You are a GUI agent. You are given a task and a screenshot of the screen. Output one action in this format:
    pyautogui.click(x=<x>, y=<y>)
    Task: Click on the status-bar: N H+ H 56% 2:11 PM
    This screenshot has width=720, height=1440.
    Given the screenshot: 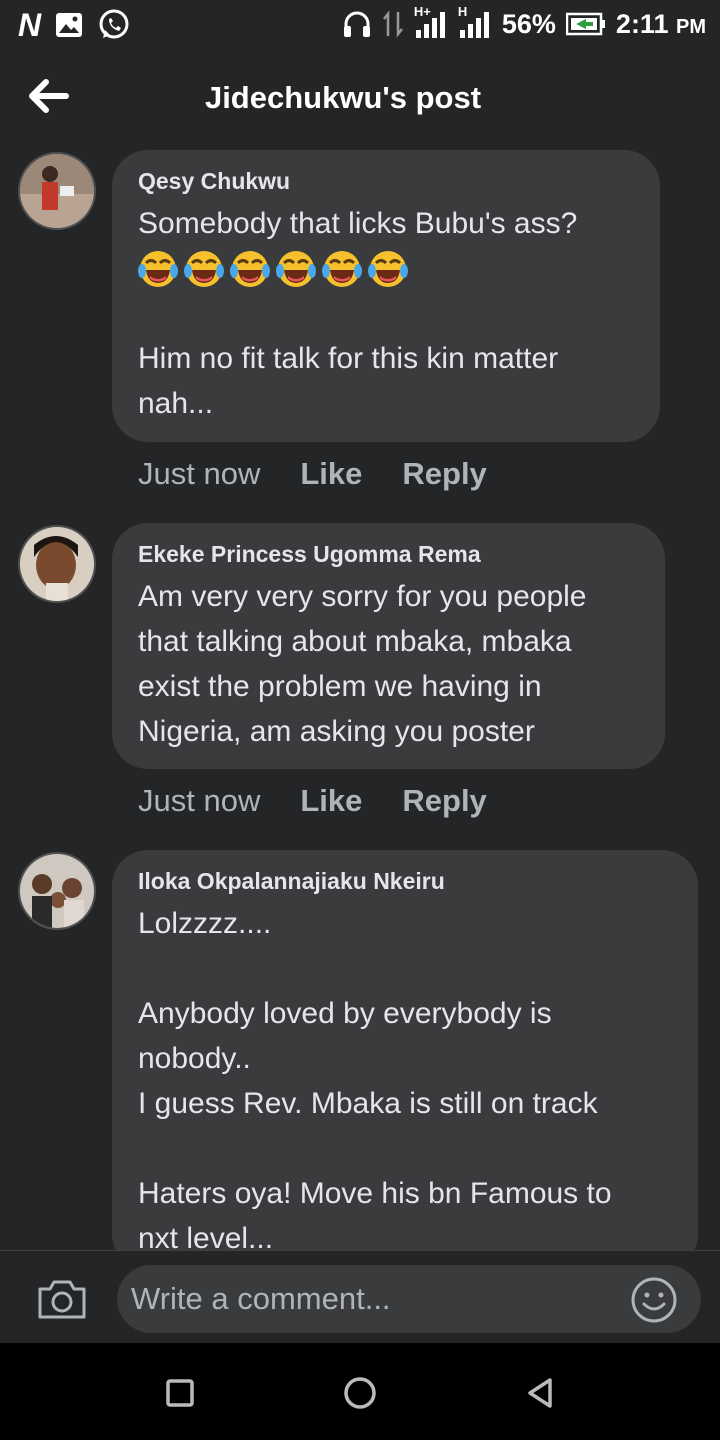 What is the action you would take?
    pyautogui.click(x=360, y=25)
    